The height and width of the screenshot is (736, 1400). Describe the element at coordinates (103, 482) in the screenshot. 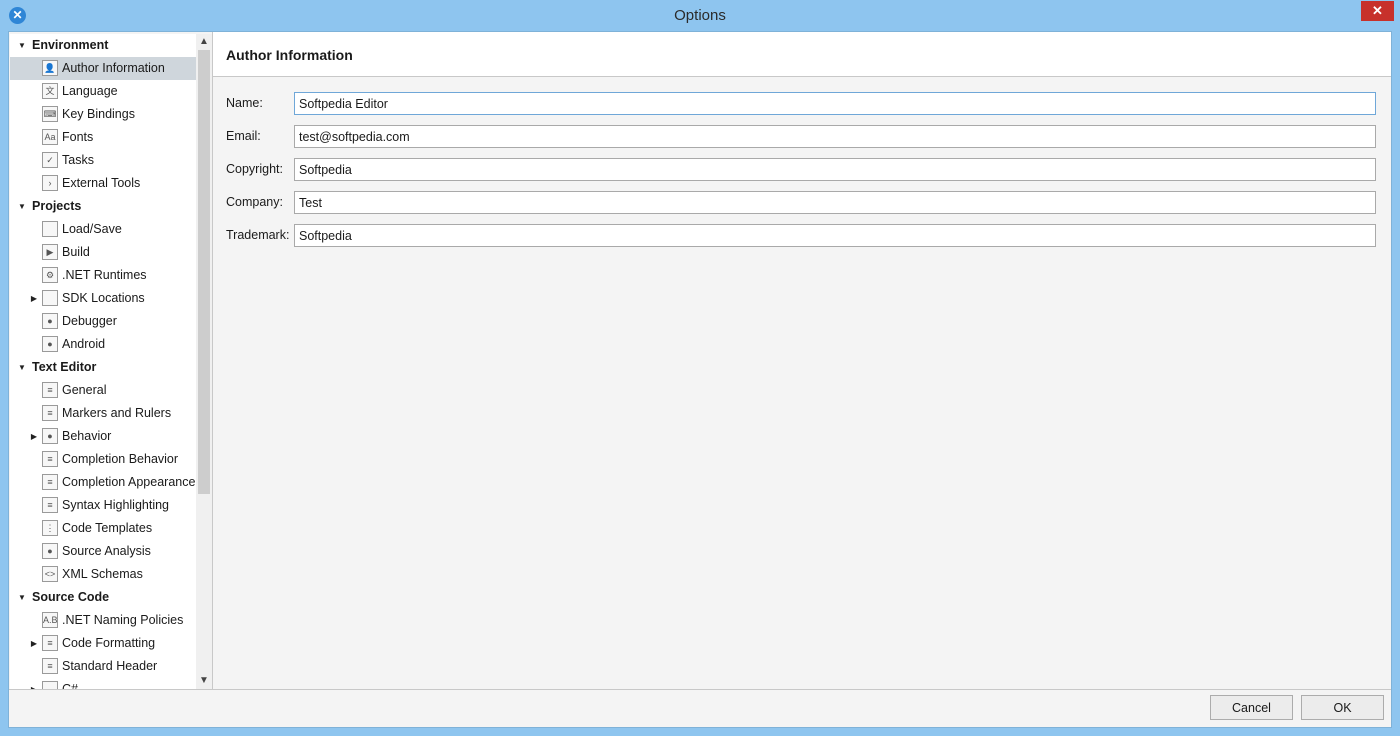

I see `sidebar-item-completion-appearance: ≡ Completion Appearance` at that location.